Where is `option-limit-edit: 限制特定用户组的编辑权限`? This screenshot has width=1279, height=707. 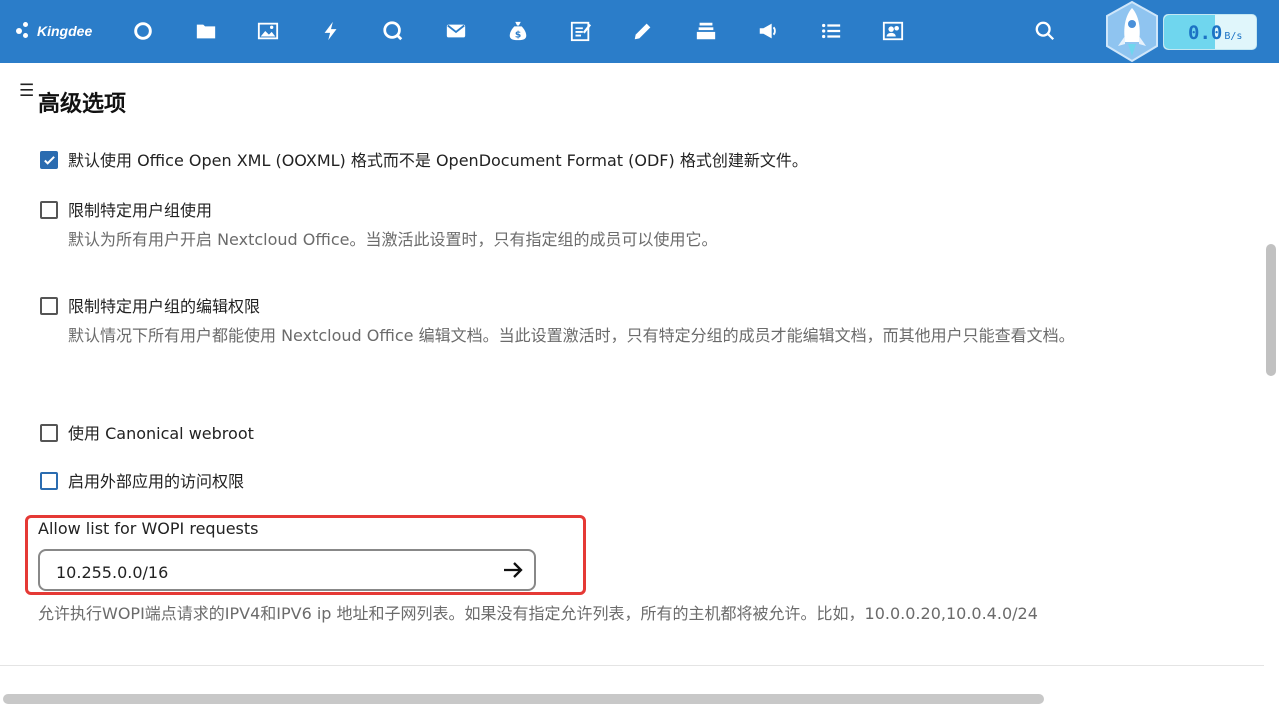 option-limit-edit: 限制特定用户组的编辑权限 is located at coordinates (150, 307).